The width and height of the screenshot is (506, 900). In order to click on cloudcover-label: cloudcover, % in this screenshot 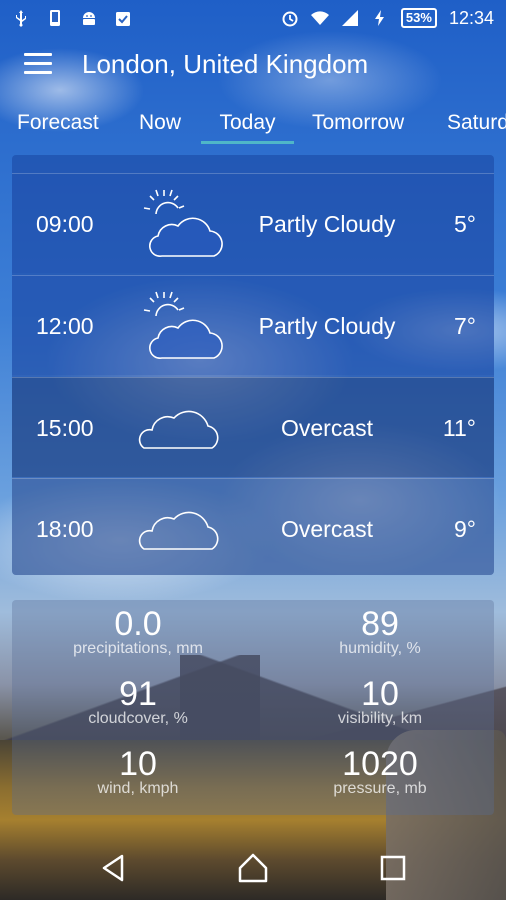, I will do `click(138, 718)`.